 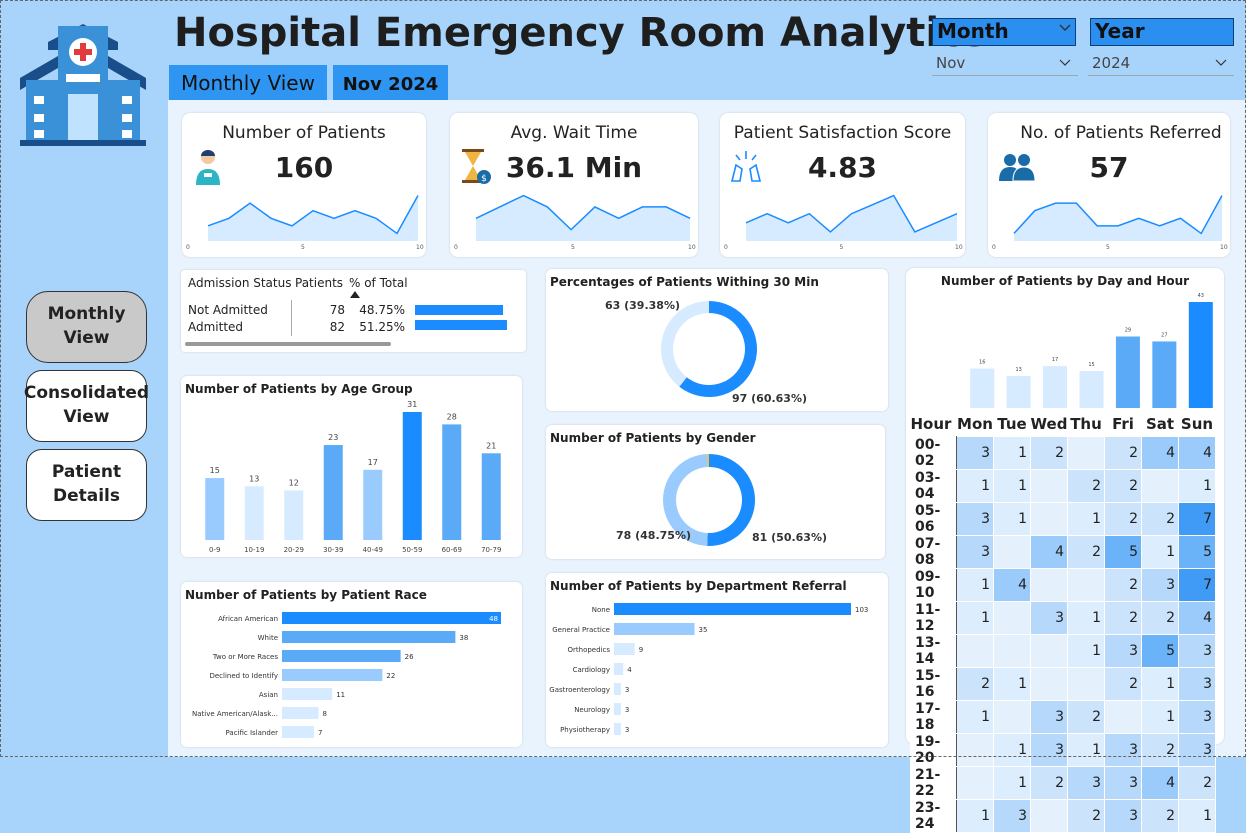 What do you see at coordinates (1160, 783) in the screenshot?
I see `heatmap-cell: 4` at bounding box center [1160, 783].